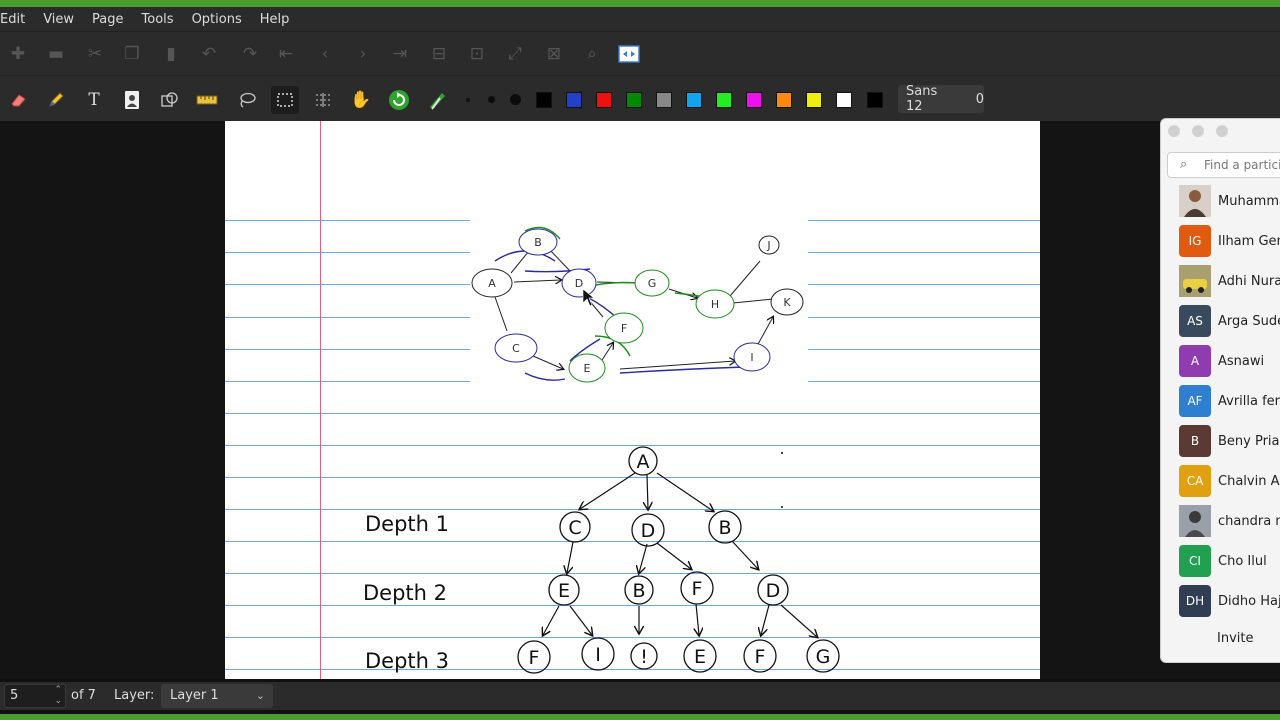  I want to click on tree-l2-node: F, so click(697, 589).